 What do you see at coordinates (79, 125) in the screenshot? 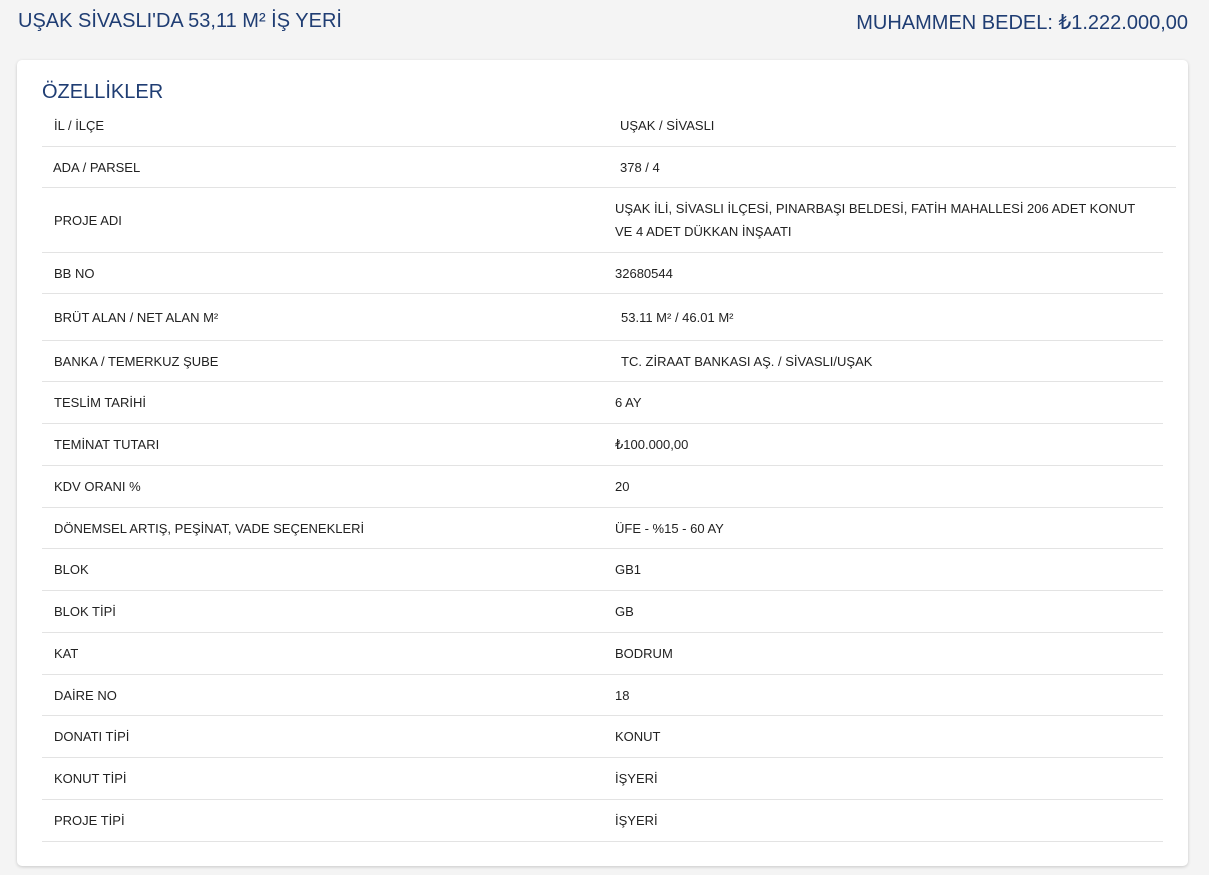
I see `row-label: İL / İLÇE` at bounding box center [79, 125].